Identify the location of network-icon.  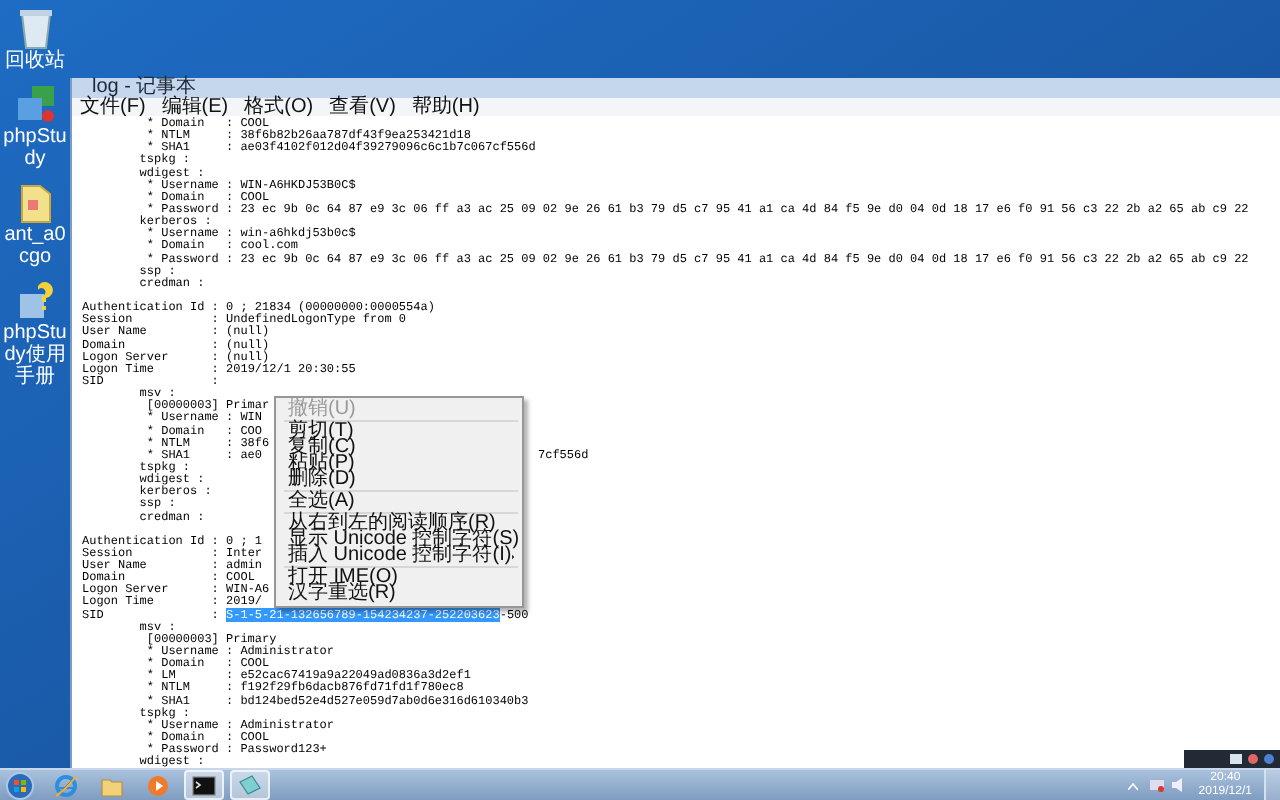
(1157, 785).